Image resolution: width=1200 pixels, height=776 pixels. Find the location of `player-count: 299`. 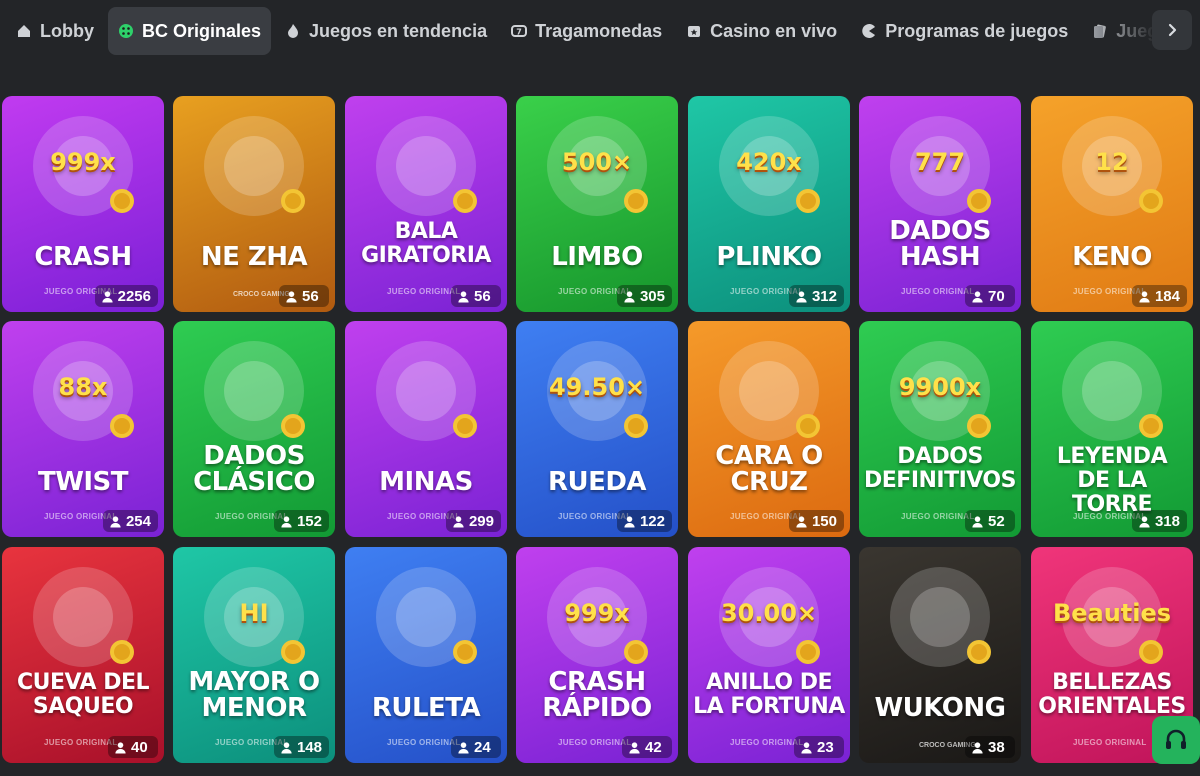

player-count: 299 is located at coordinates (481, 521).